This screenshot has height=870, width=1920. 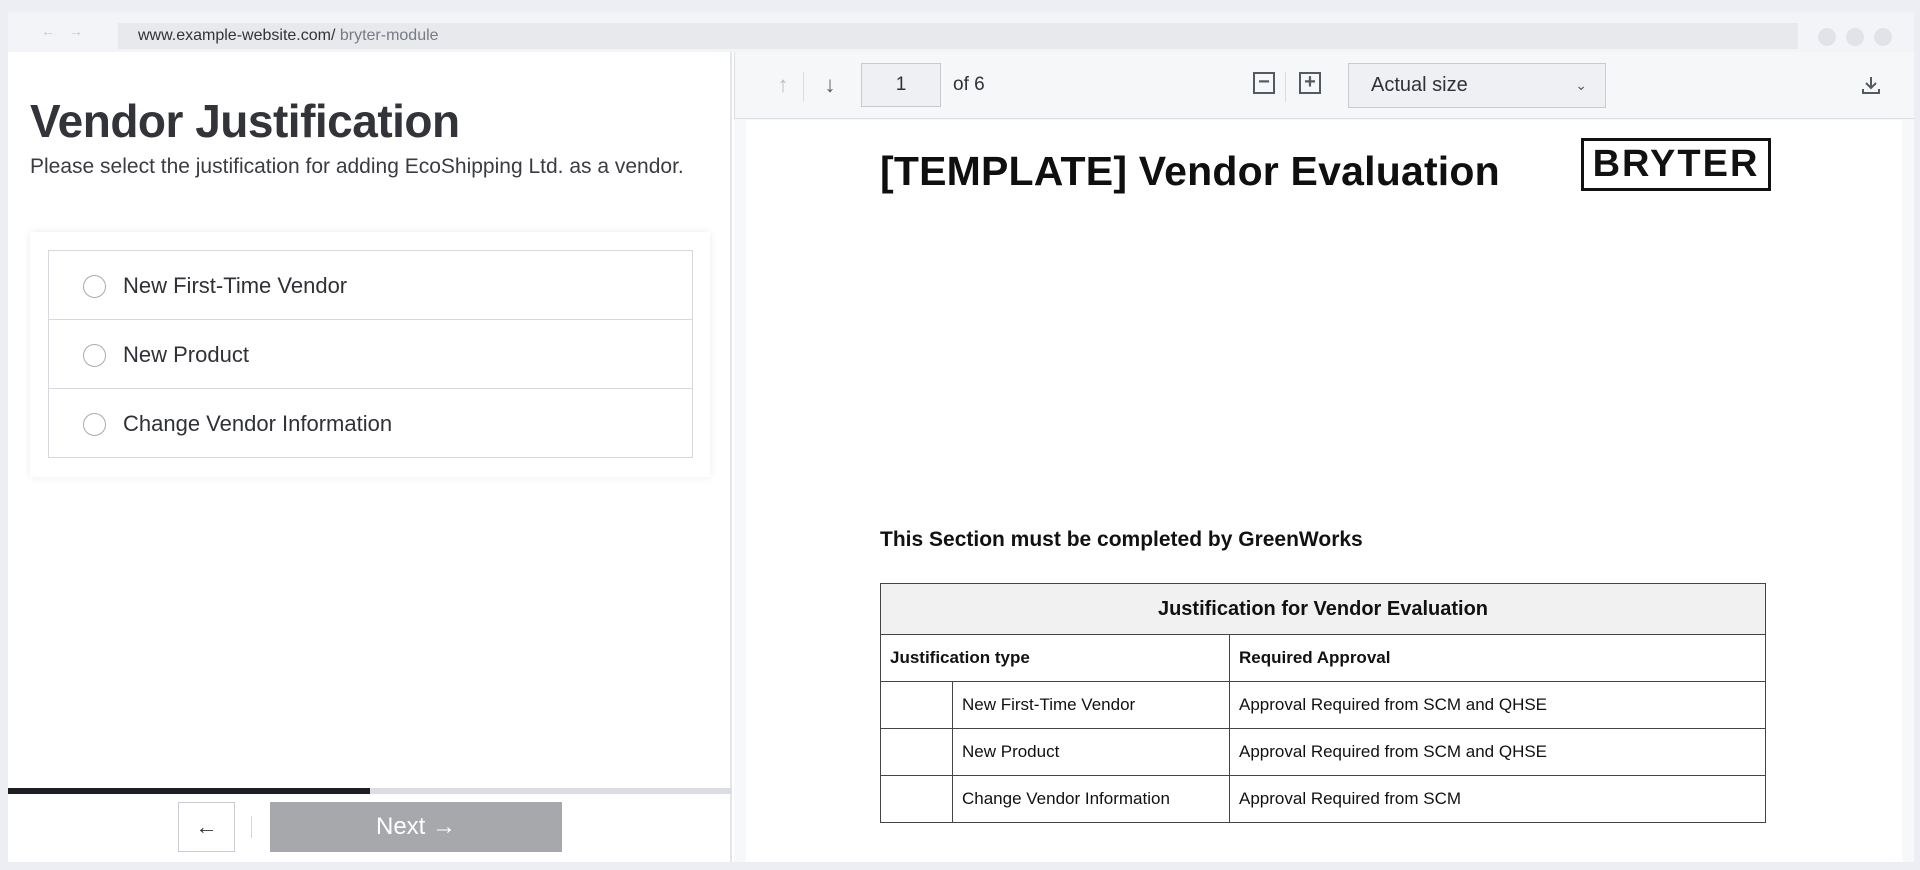 What do you see at coordinates (1264, 83) in the screenshot?
I see `zoom-out-icon: −` at bounding box center [1264, 83].